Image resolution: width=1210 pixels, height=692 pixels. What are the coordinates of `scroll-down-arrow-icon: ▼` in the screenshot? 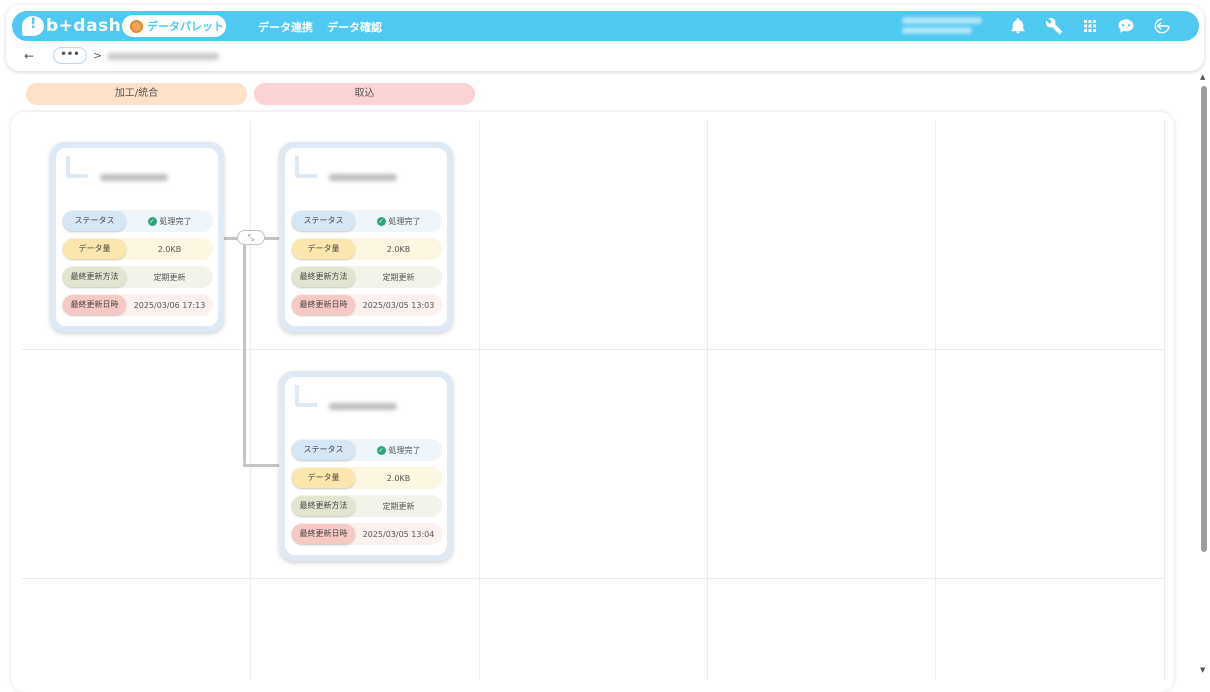 It's located at (1202, 670).